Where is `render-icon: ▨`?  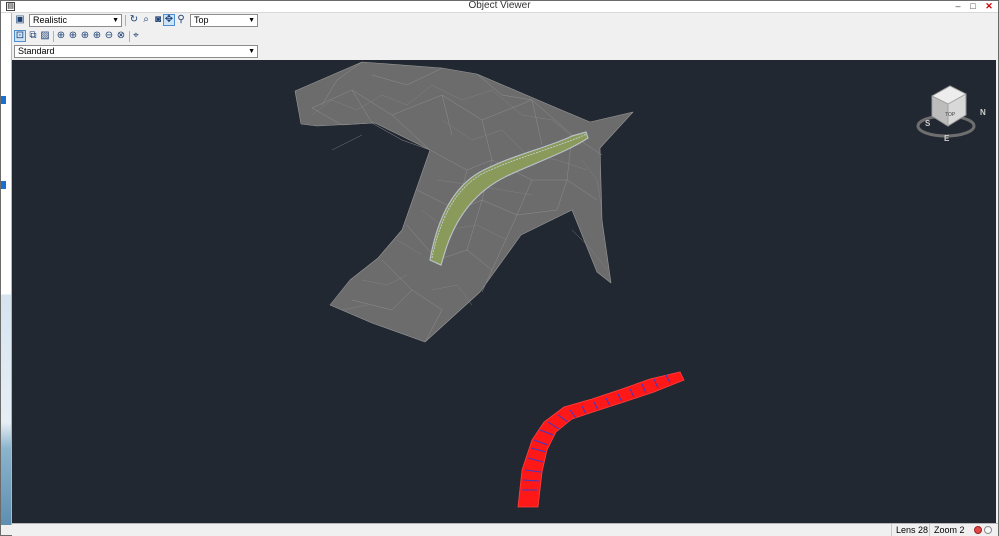 render-icon: ▨ is located at coordinates (45, 36).